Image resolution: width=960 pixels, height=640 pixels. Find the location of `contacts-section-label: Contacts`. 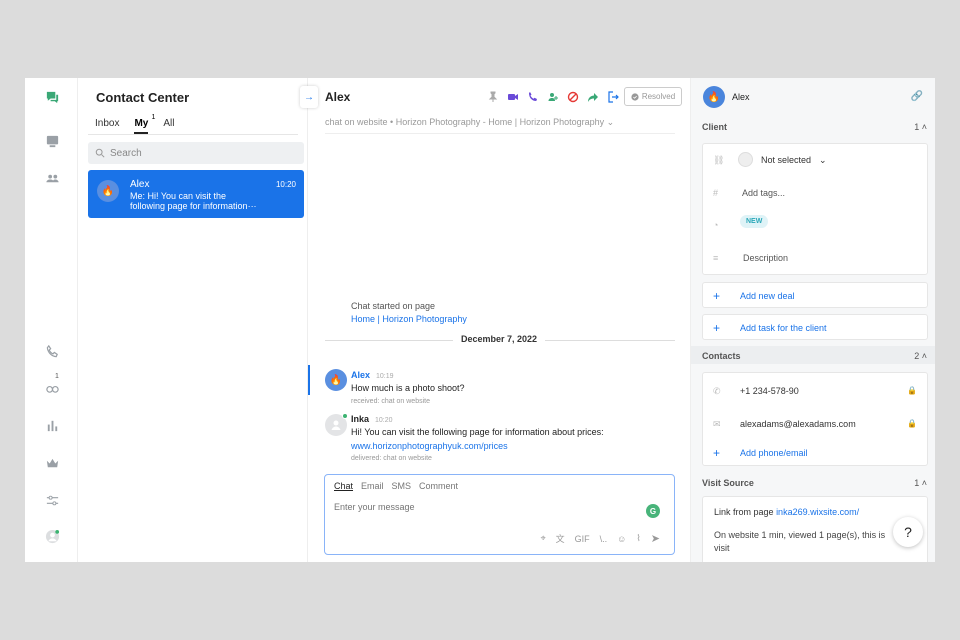

contacts-section-label: Contacts is located at coordinates (721, 356).